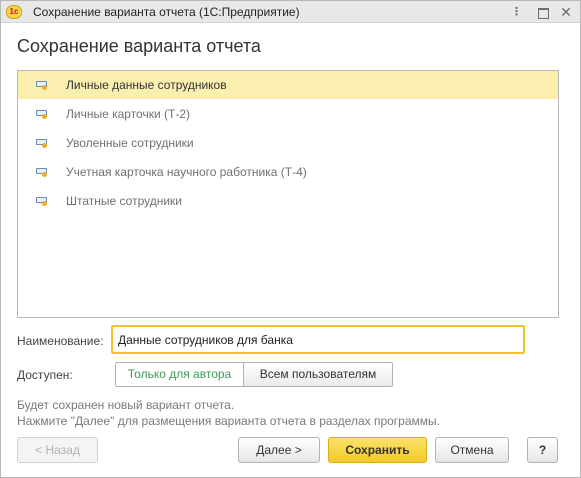 The height and width of the screenshot is (478, 581). What do you see at coordinates (542, 450) in the screenshot?
I see `help-button: ?` at bounding box center [542, 450].